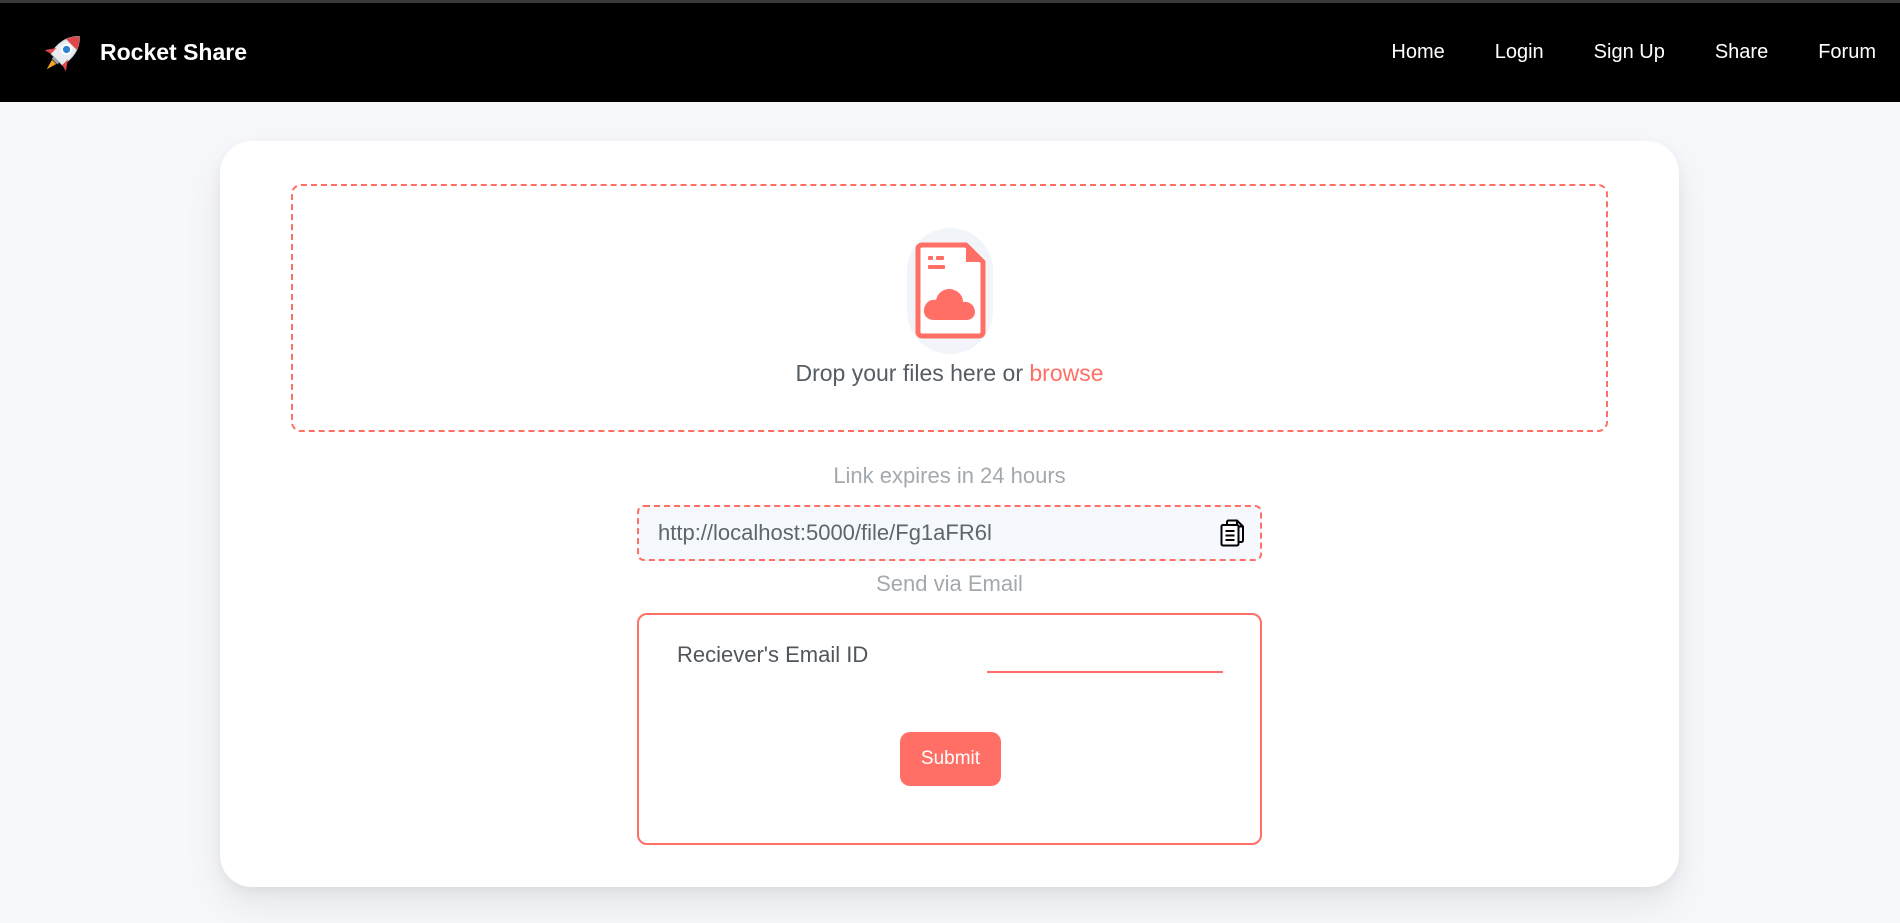 Image resolution: width=1900 pixels, height=923 pixels. What do you see at coordinates (1629, 52) in the screenshot?
I see `nav-link-sign-up: Sign Up` at bounding box center [1629, 52].